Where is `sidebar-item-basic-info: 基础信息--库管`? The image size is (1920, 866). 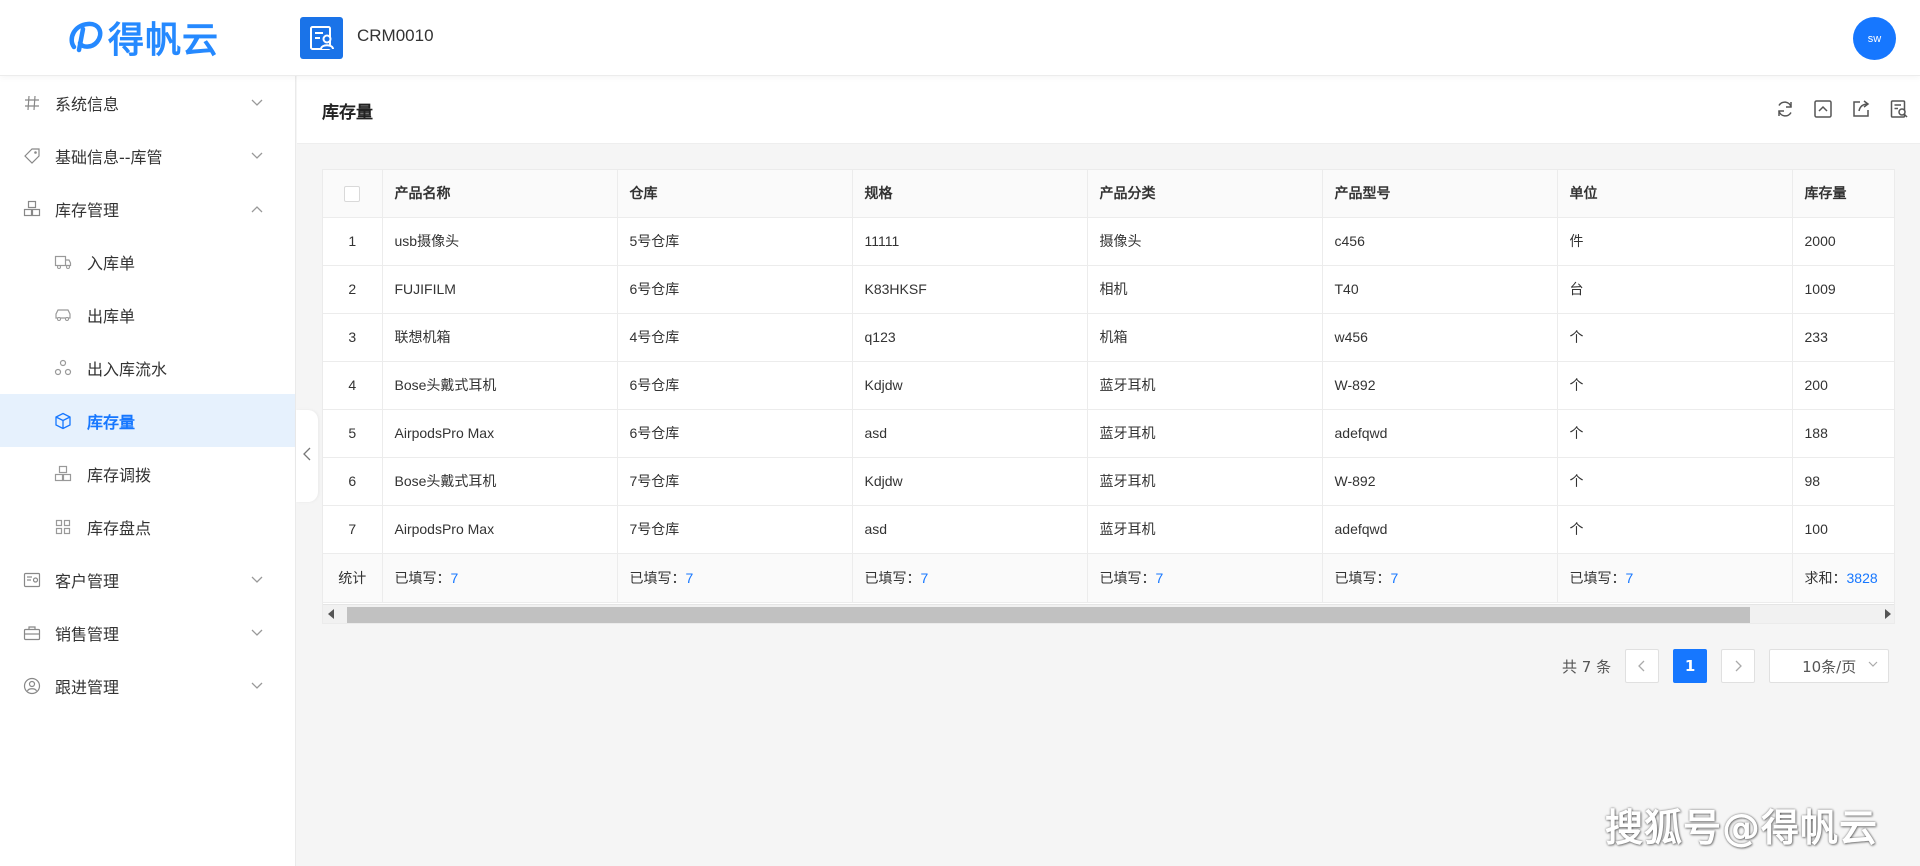 sidebar-item-basic-info: 基础信息--库管 is located at coordinates (147, 155).